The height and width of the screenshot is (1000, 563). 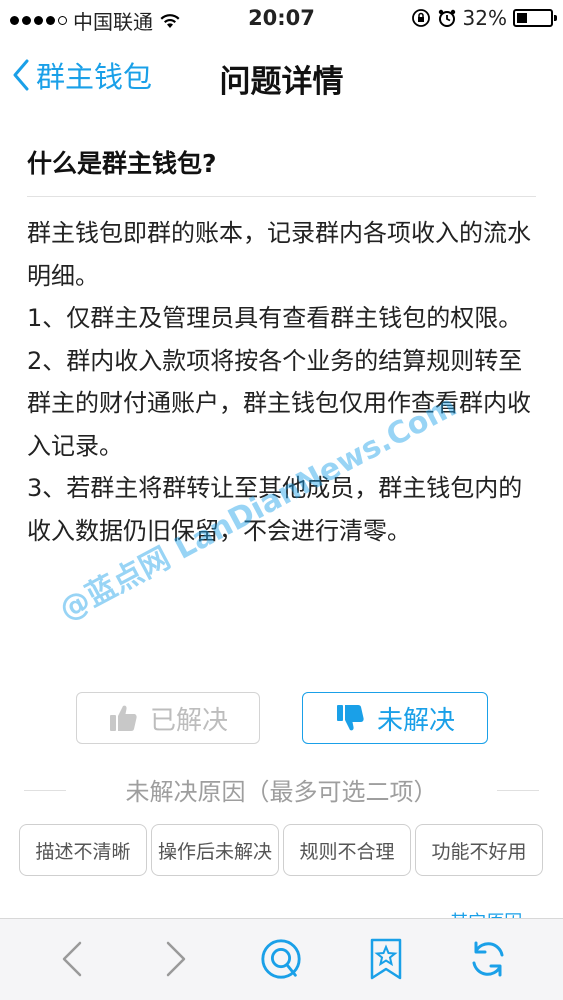 I want to click on answer-paragraph: 3、若群主将群转让至其他成员，群主钱包内的收入数据仍旧保留，不会进行清零。, so click(x=275, y=509).